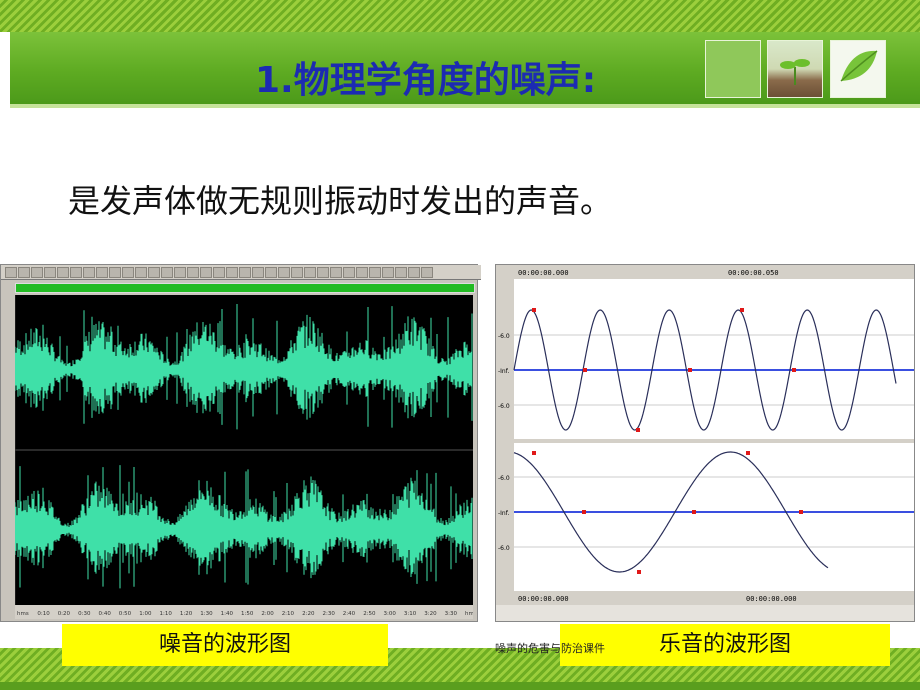 Image resolution: width=920 pixels, height=690 pixels. I want to click on slide-title: 1.物理学角度的噪声:, so click(426, 80).